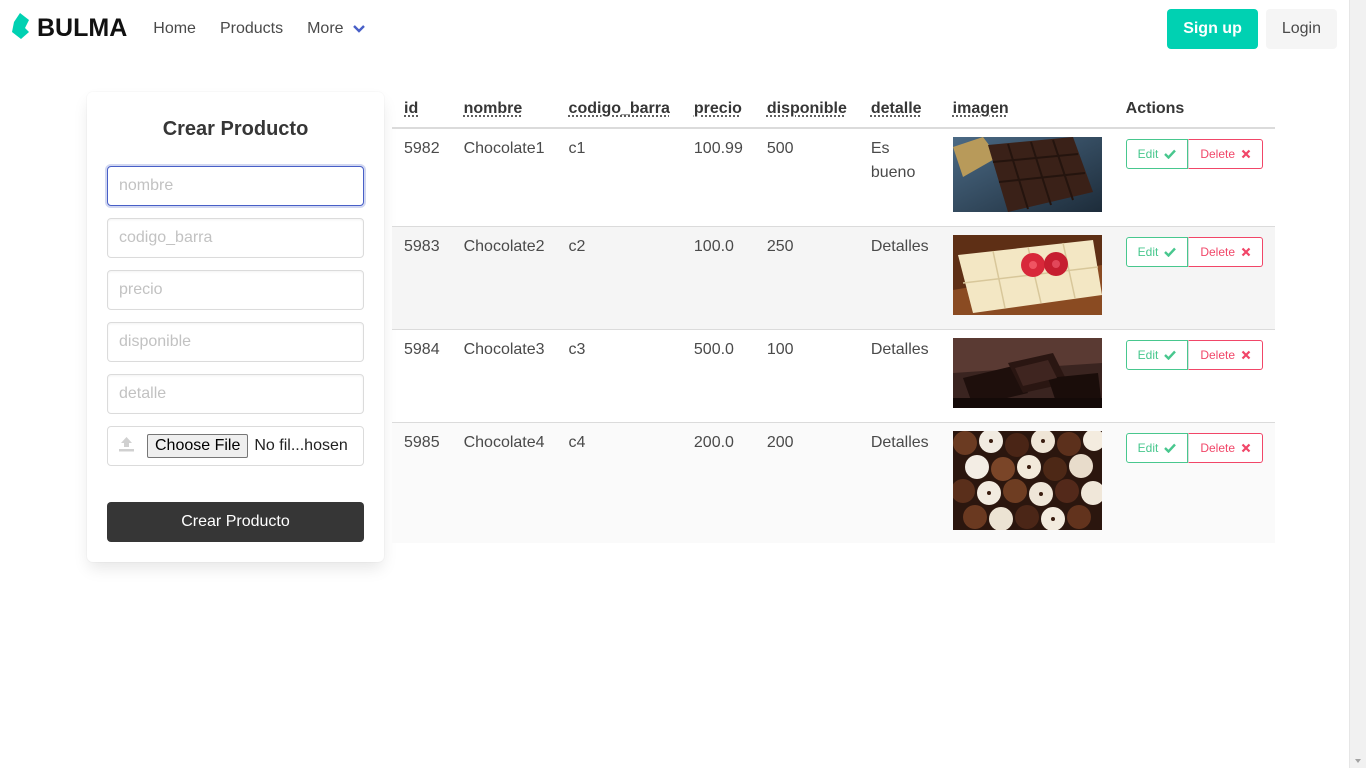 This screenshot has height=768, width=1366. Describe the element at coordinates (619, 108) in the screenshot. I see `header-codigo-barra: codigo_barra` at that location.